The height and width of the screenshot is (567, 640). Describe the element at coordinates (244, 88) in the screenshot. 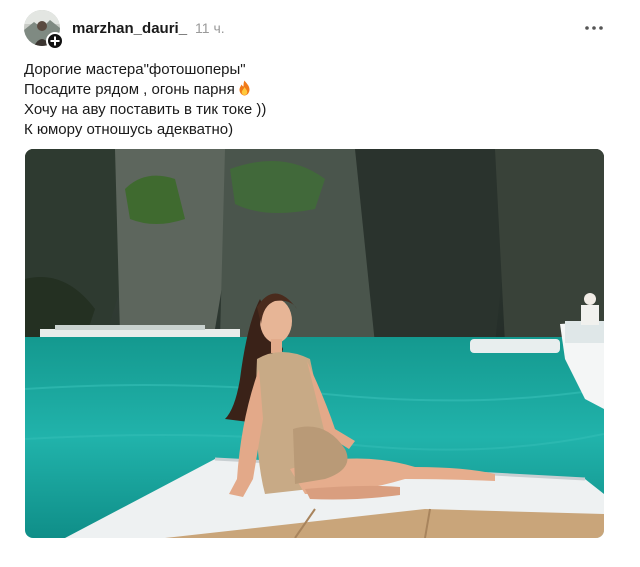

I see `fire-emoji-icon` at that location.